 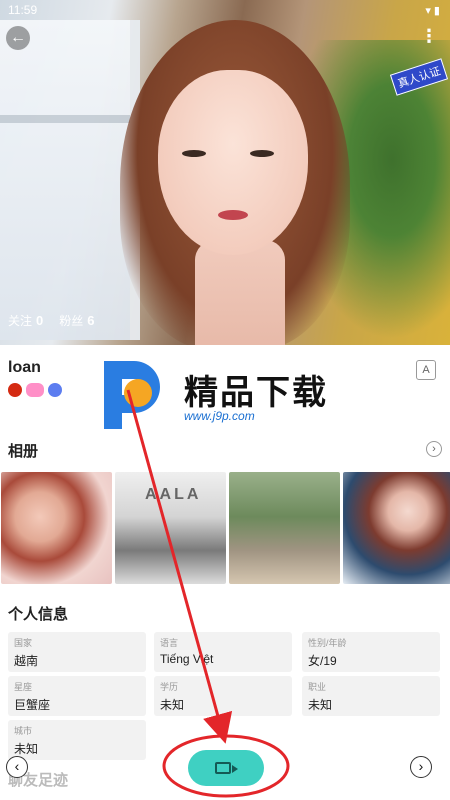 I want to click on album-photo: AALA, so click(x=170, y=528).